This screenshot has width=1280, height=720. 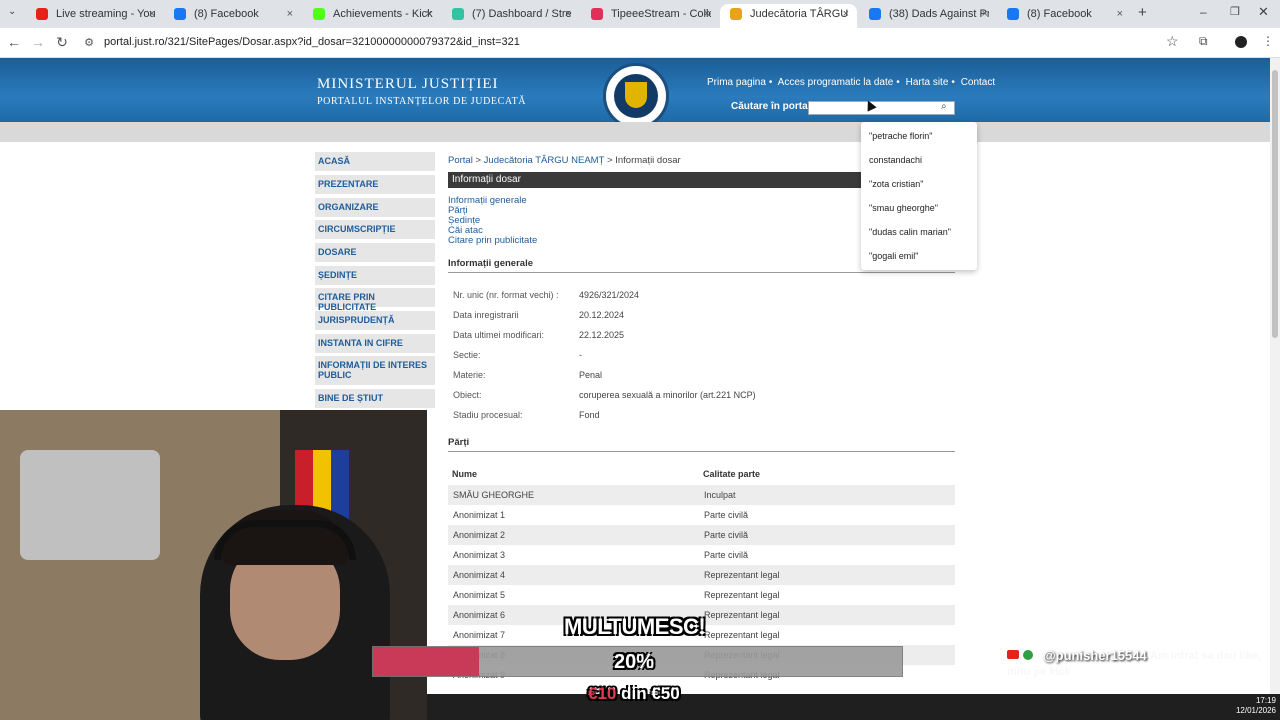 I want to click on sidebar-menu-item: DOSARE, so click(x=375, y=253).